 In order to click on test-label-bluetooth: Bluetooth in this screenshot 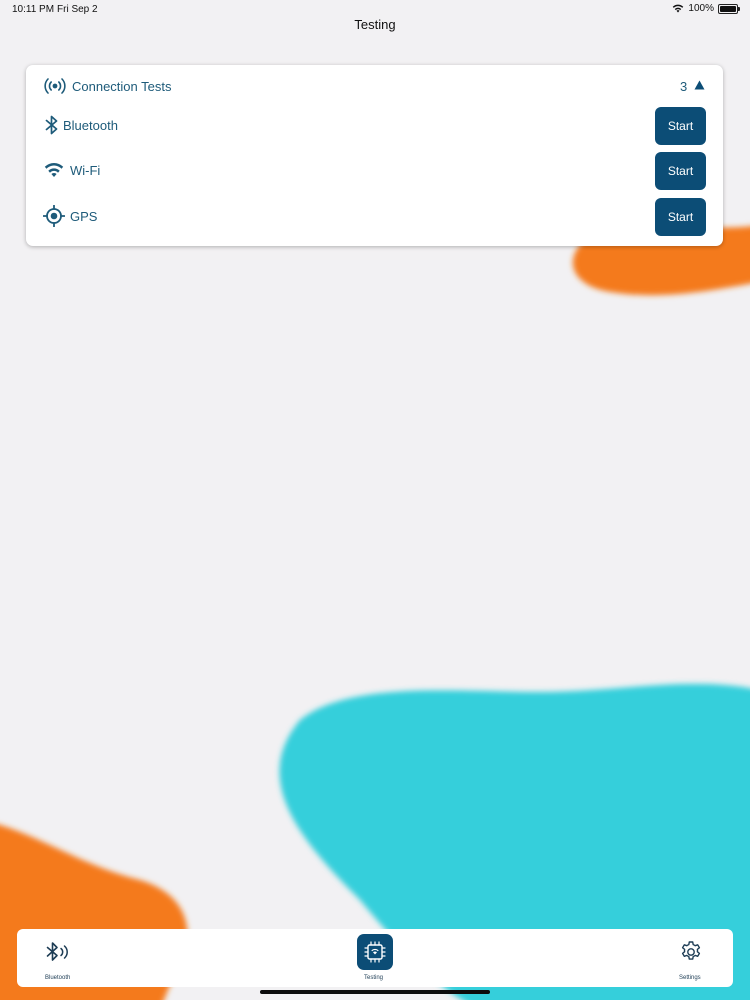, I will do `click(90, 125)`.